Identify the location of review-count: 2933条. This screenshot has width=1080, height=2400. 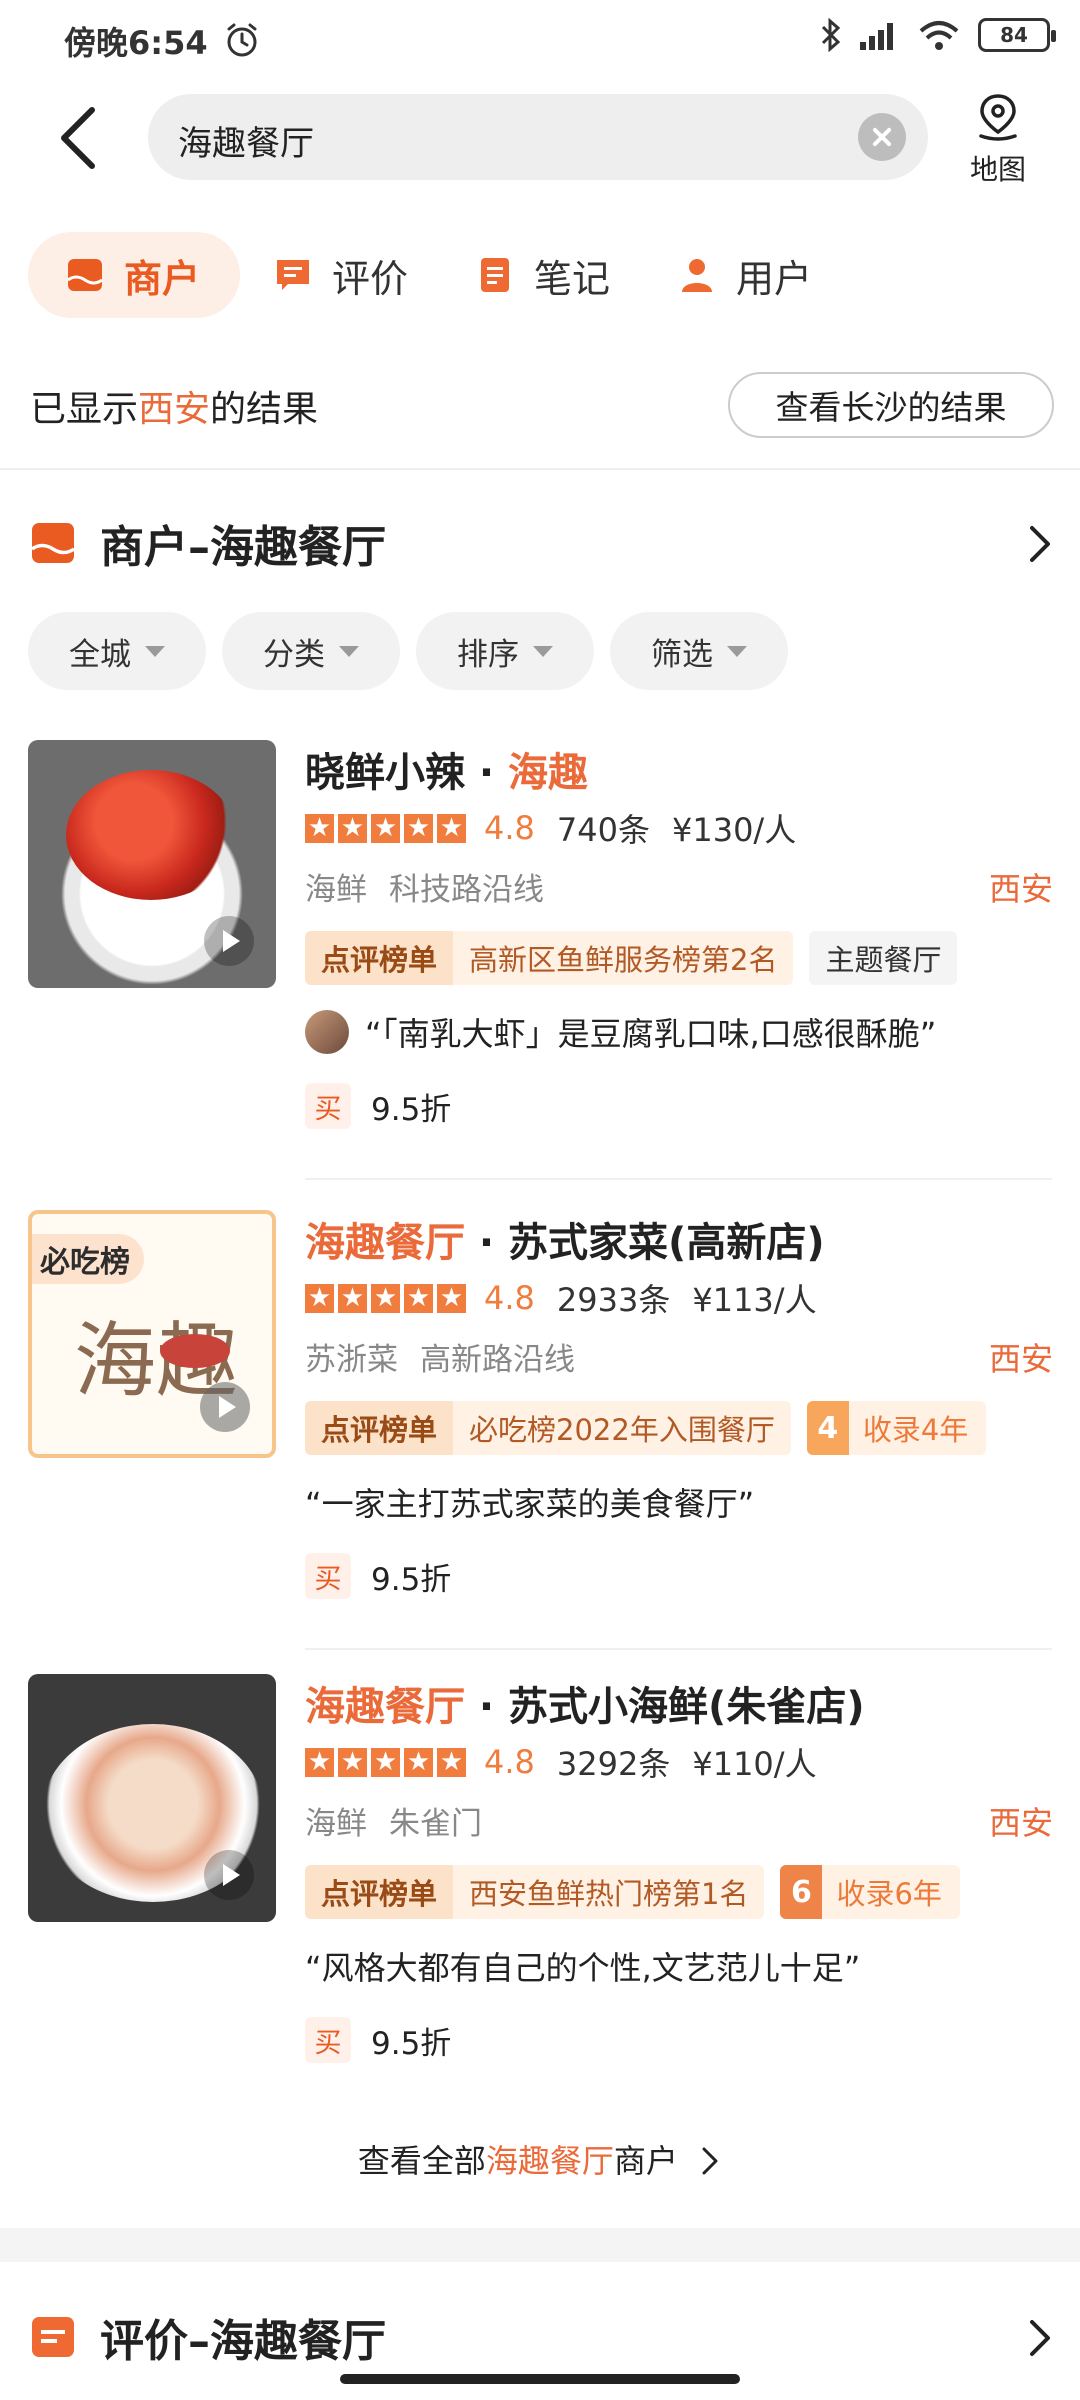
(613, 1300).